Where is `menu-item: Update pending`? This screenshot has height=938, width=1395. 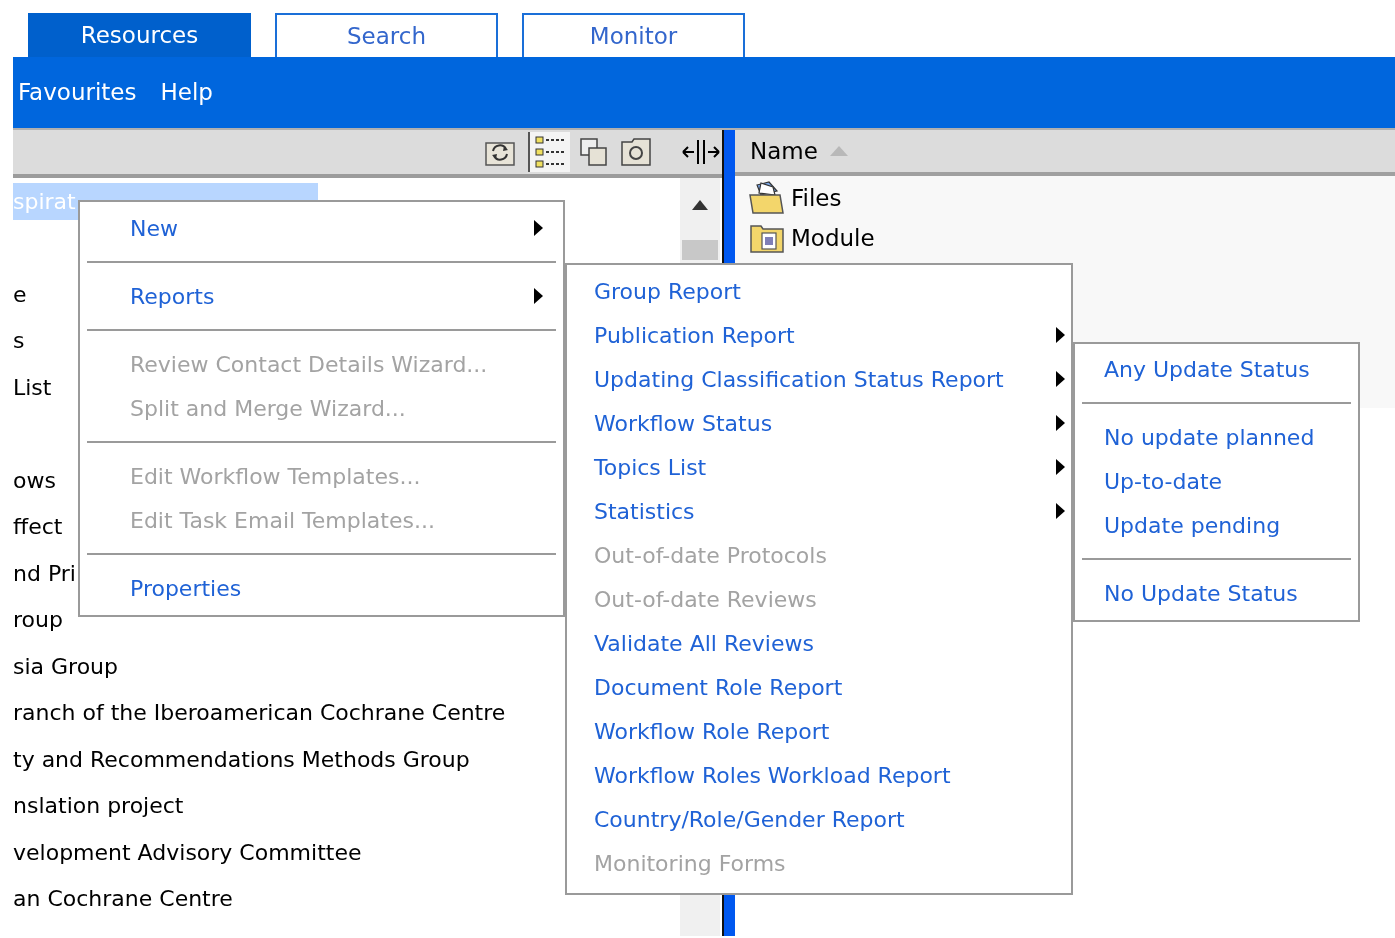
menu-item: Update pending is located at coordinates (1216, 525).